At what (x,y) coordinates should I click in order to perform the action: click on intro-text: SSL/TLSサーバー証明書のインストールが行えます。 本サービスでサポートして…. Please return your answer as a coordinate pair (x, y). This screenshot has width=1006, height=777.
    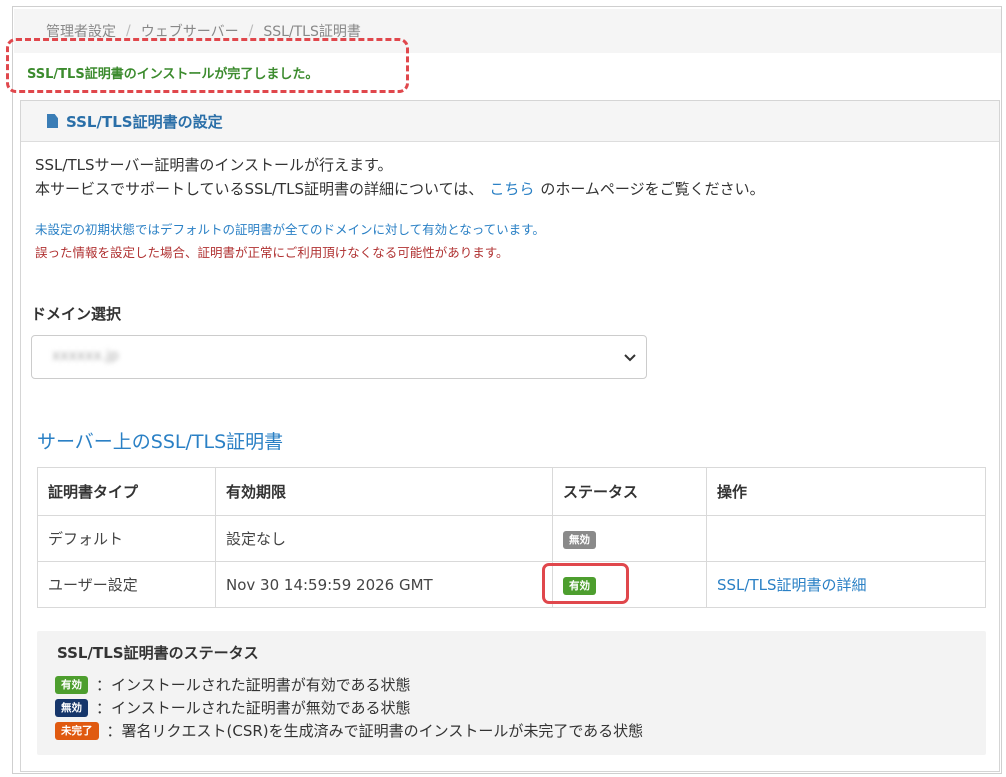
    Looking at the image, I should click on (400, 177).